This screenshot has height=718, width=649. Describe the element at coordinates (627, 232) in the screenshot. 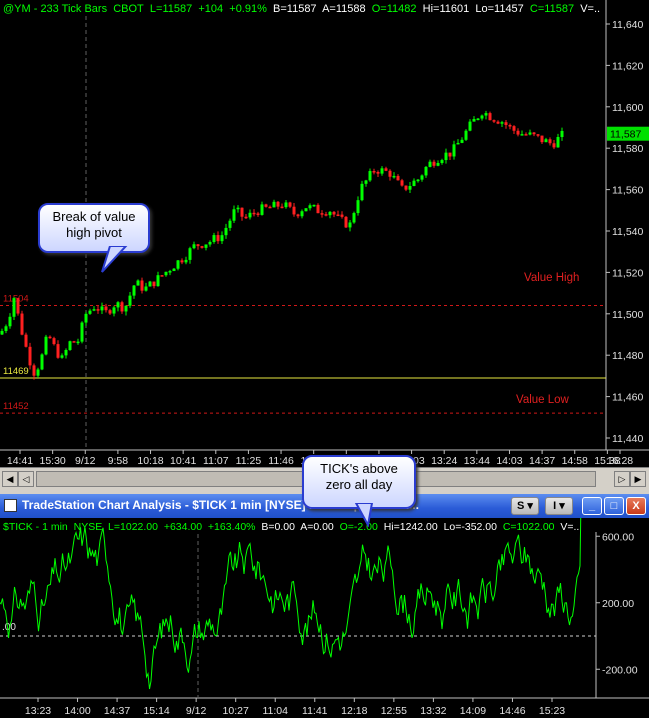

I see `price-tick-label: 11,540` at that location.